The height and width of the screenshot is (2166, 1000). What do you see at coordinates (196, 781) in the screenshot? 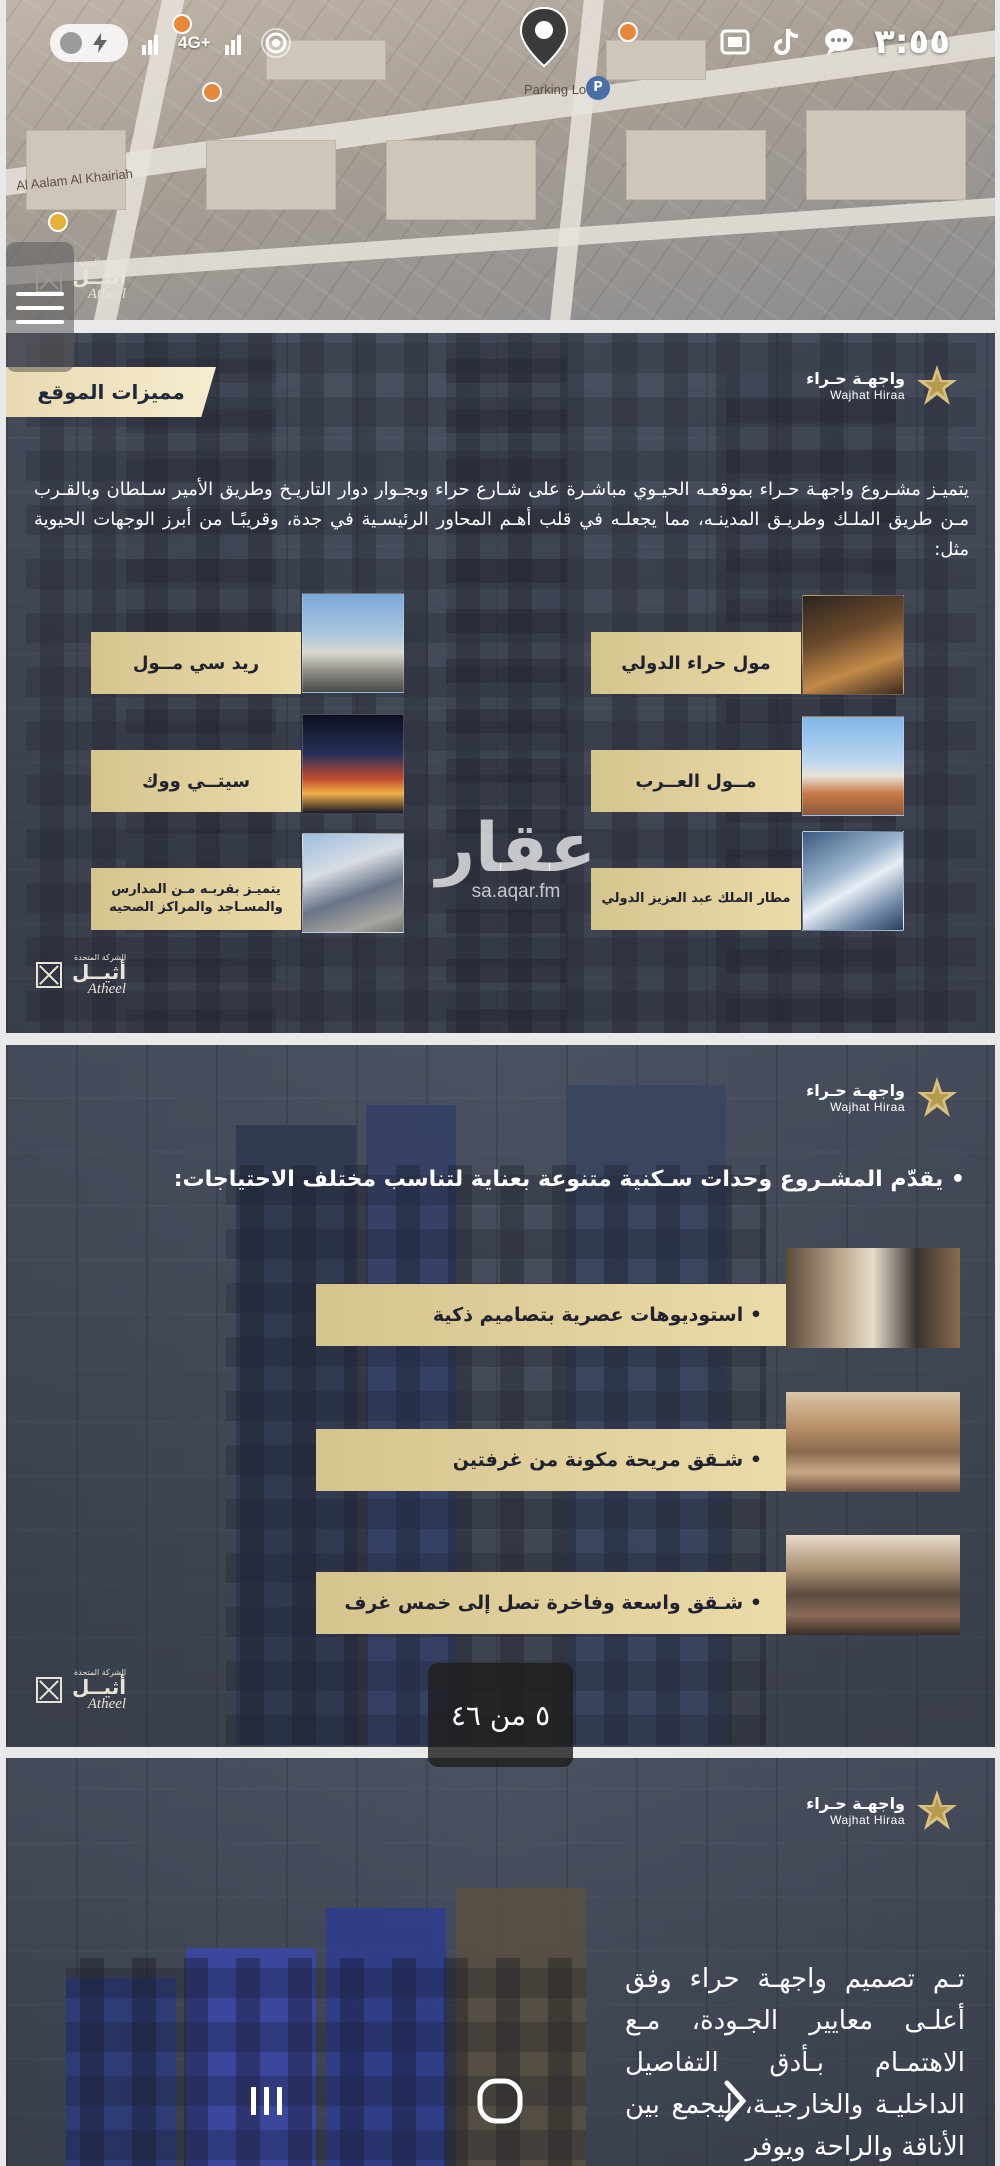
I see `place-tile: سيتــي ووك` at bounding box center [196, 781].